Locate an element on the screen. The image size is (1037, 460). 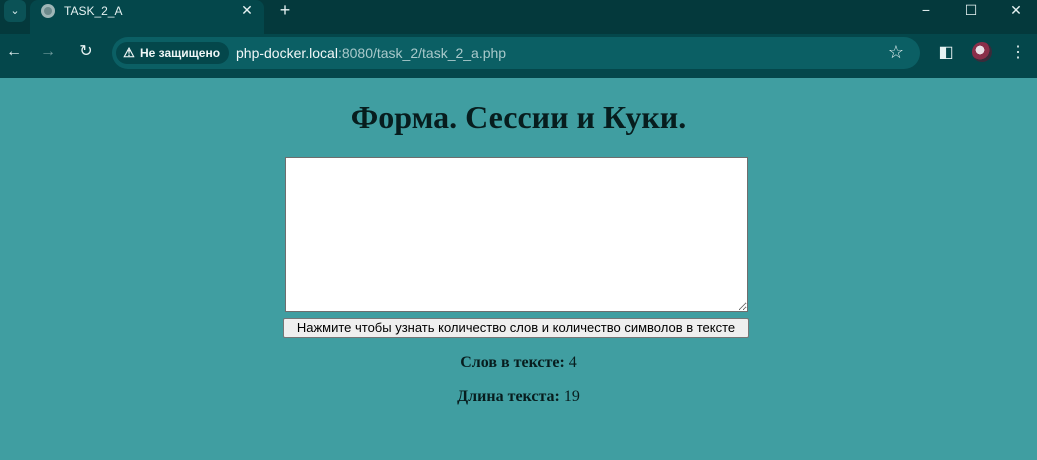
tab-strip: ⌄ TASK_2_A ✕ + − ☐ ✕ is located at coordinates (518, 17).